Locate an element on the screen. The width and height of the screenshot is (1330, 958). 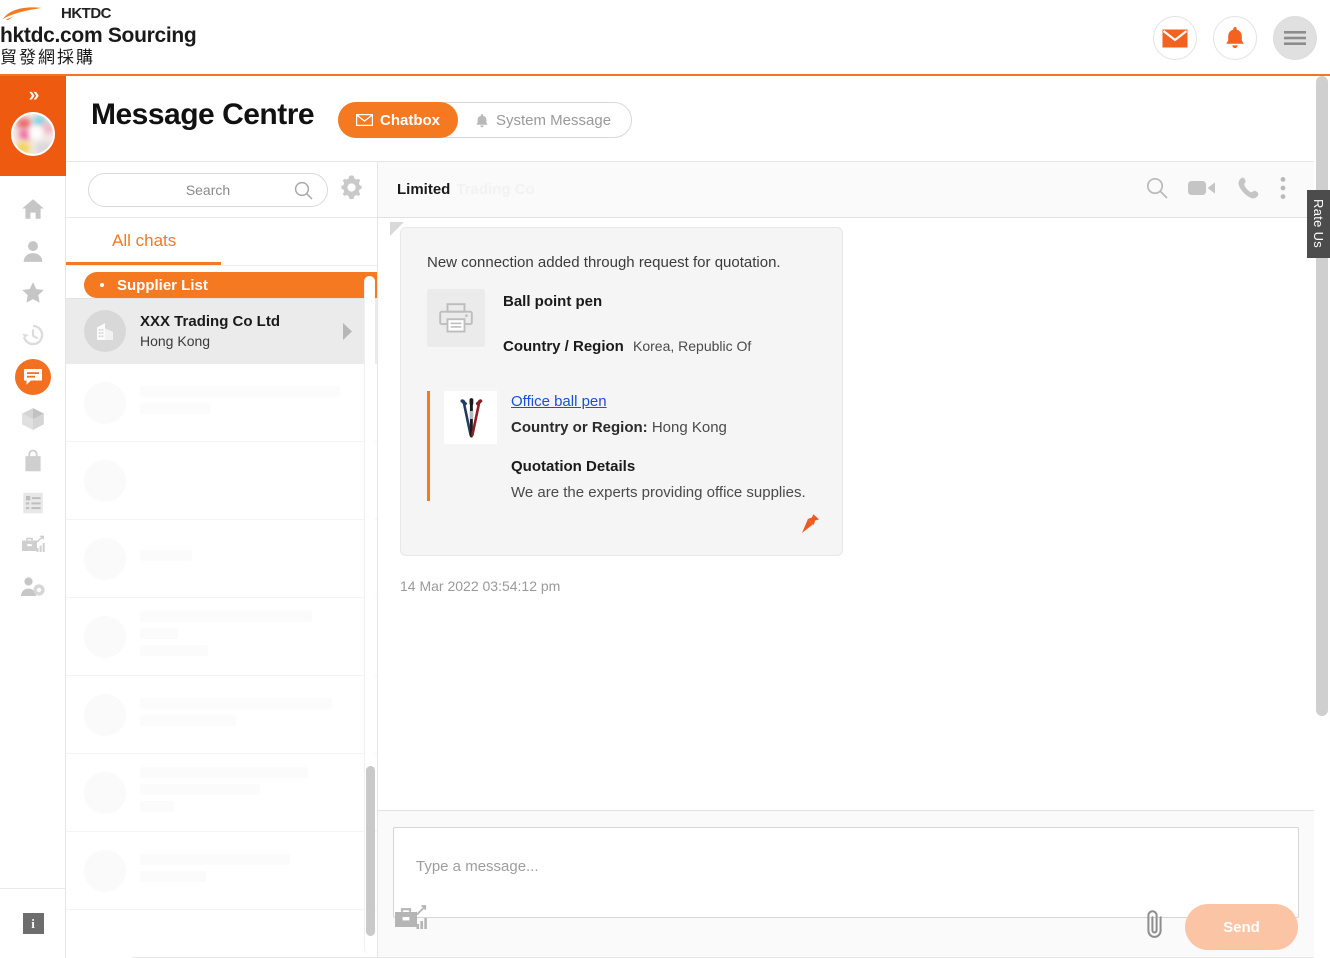
messages-active-pill is located at coordinates (33, 377).